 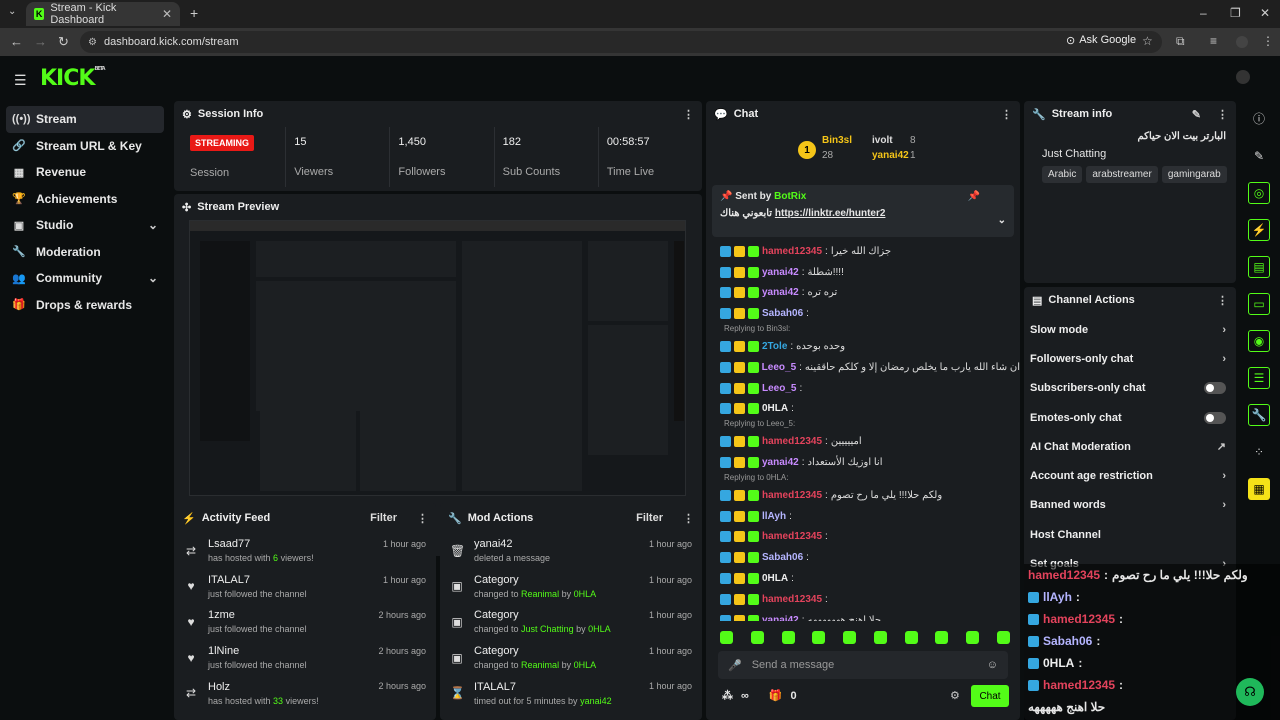 I want to click on gift-icon: 🎁, so click(x=776, y=695).